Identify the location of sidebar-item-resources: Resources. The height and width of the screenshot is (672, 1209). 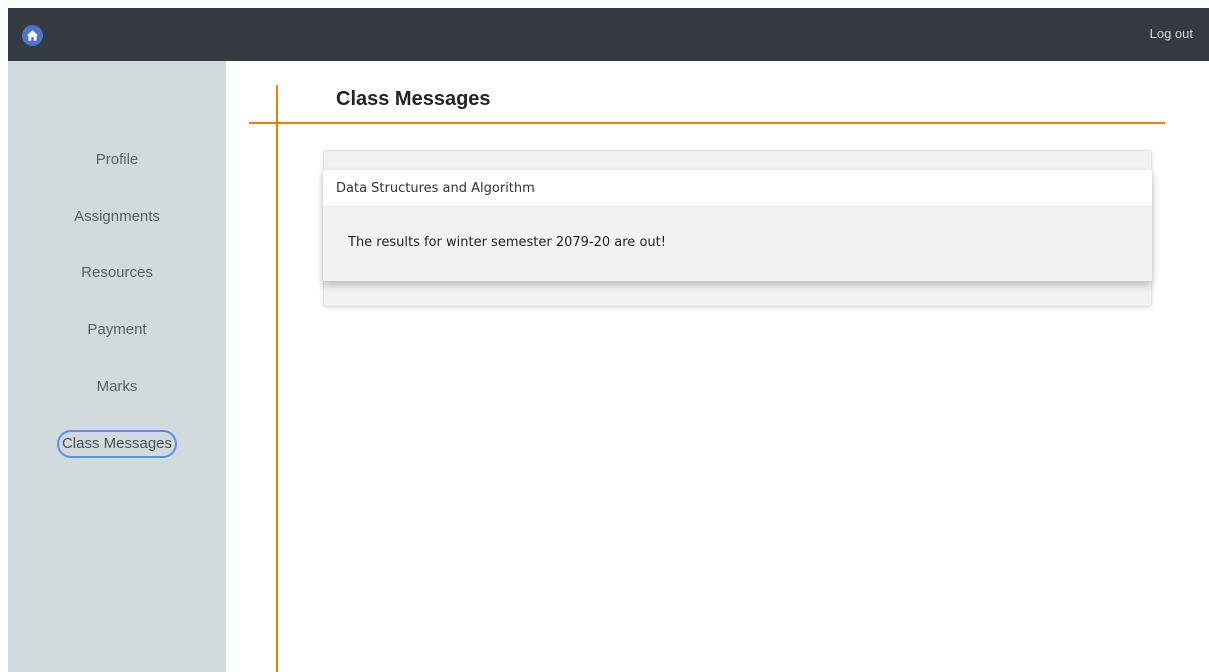
(117, 273).